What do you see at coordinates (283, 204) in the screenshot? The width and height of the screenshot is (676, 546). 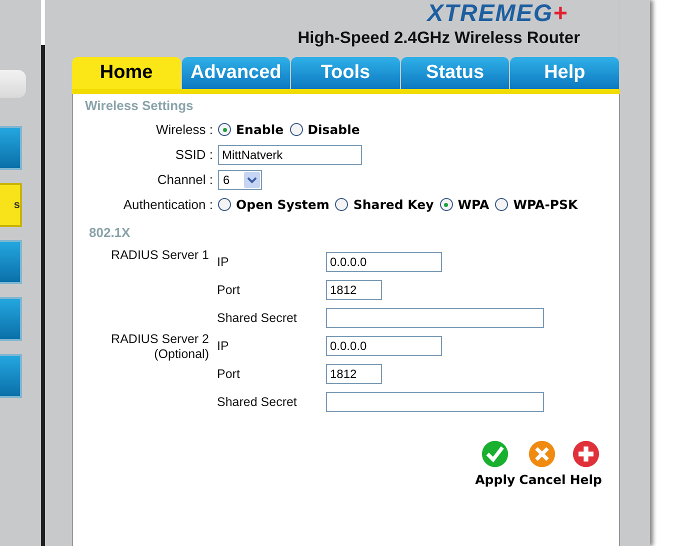 I see `radio-label: Open System` at bounding box center [283, 204].